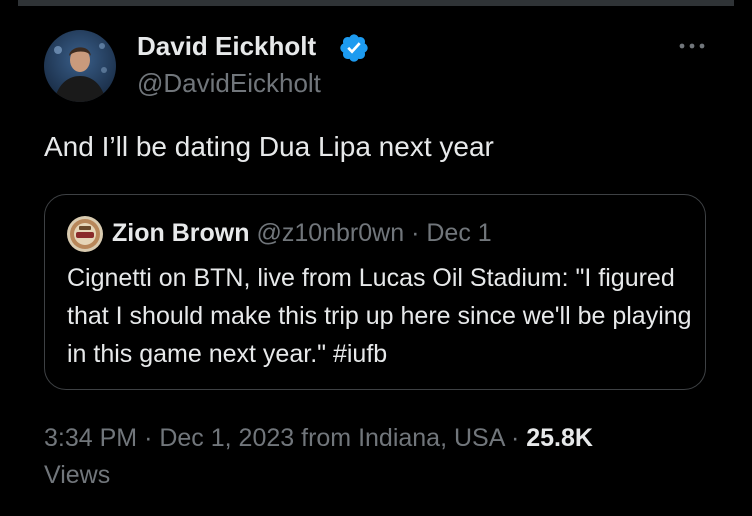  What do you see at coordinates (90, 438) in the screenshot?
I see `tweet-time: 3:34 PM` at bounding box center [90, 438].